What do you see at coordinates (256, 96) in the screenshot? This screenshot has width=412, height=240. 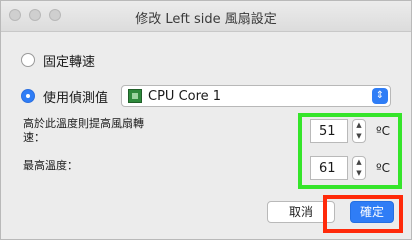 I see `sensor-select: CPU Core 1 ⇕` at bounding box center [256, 96].